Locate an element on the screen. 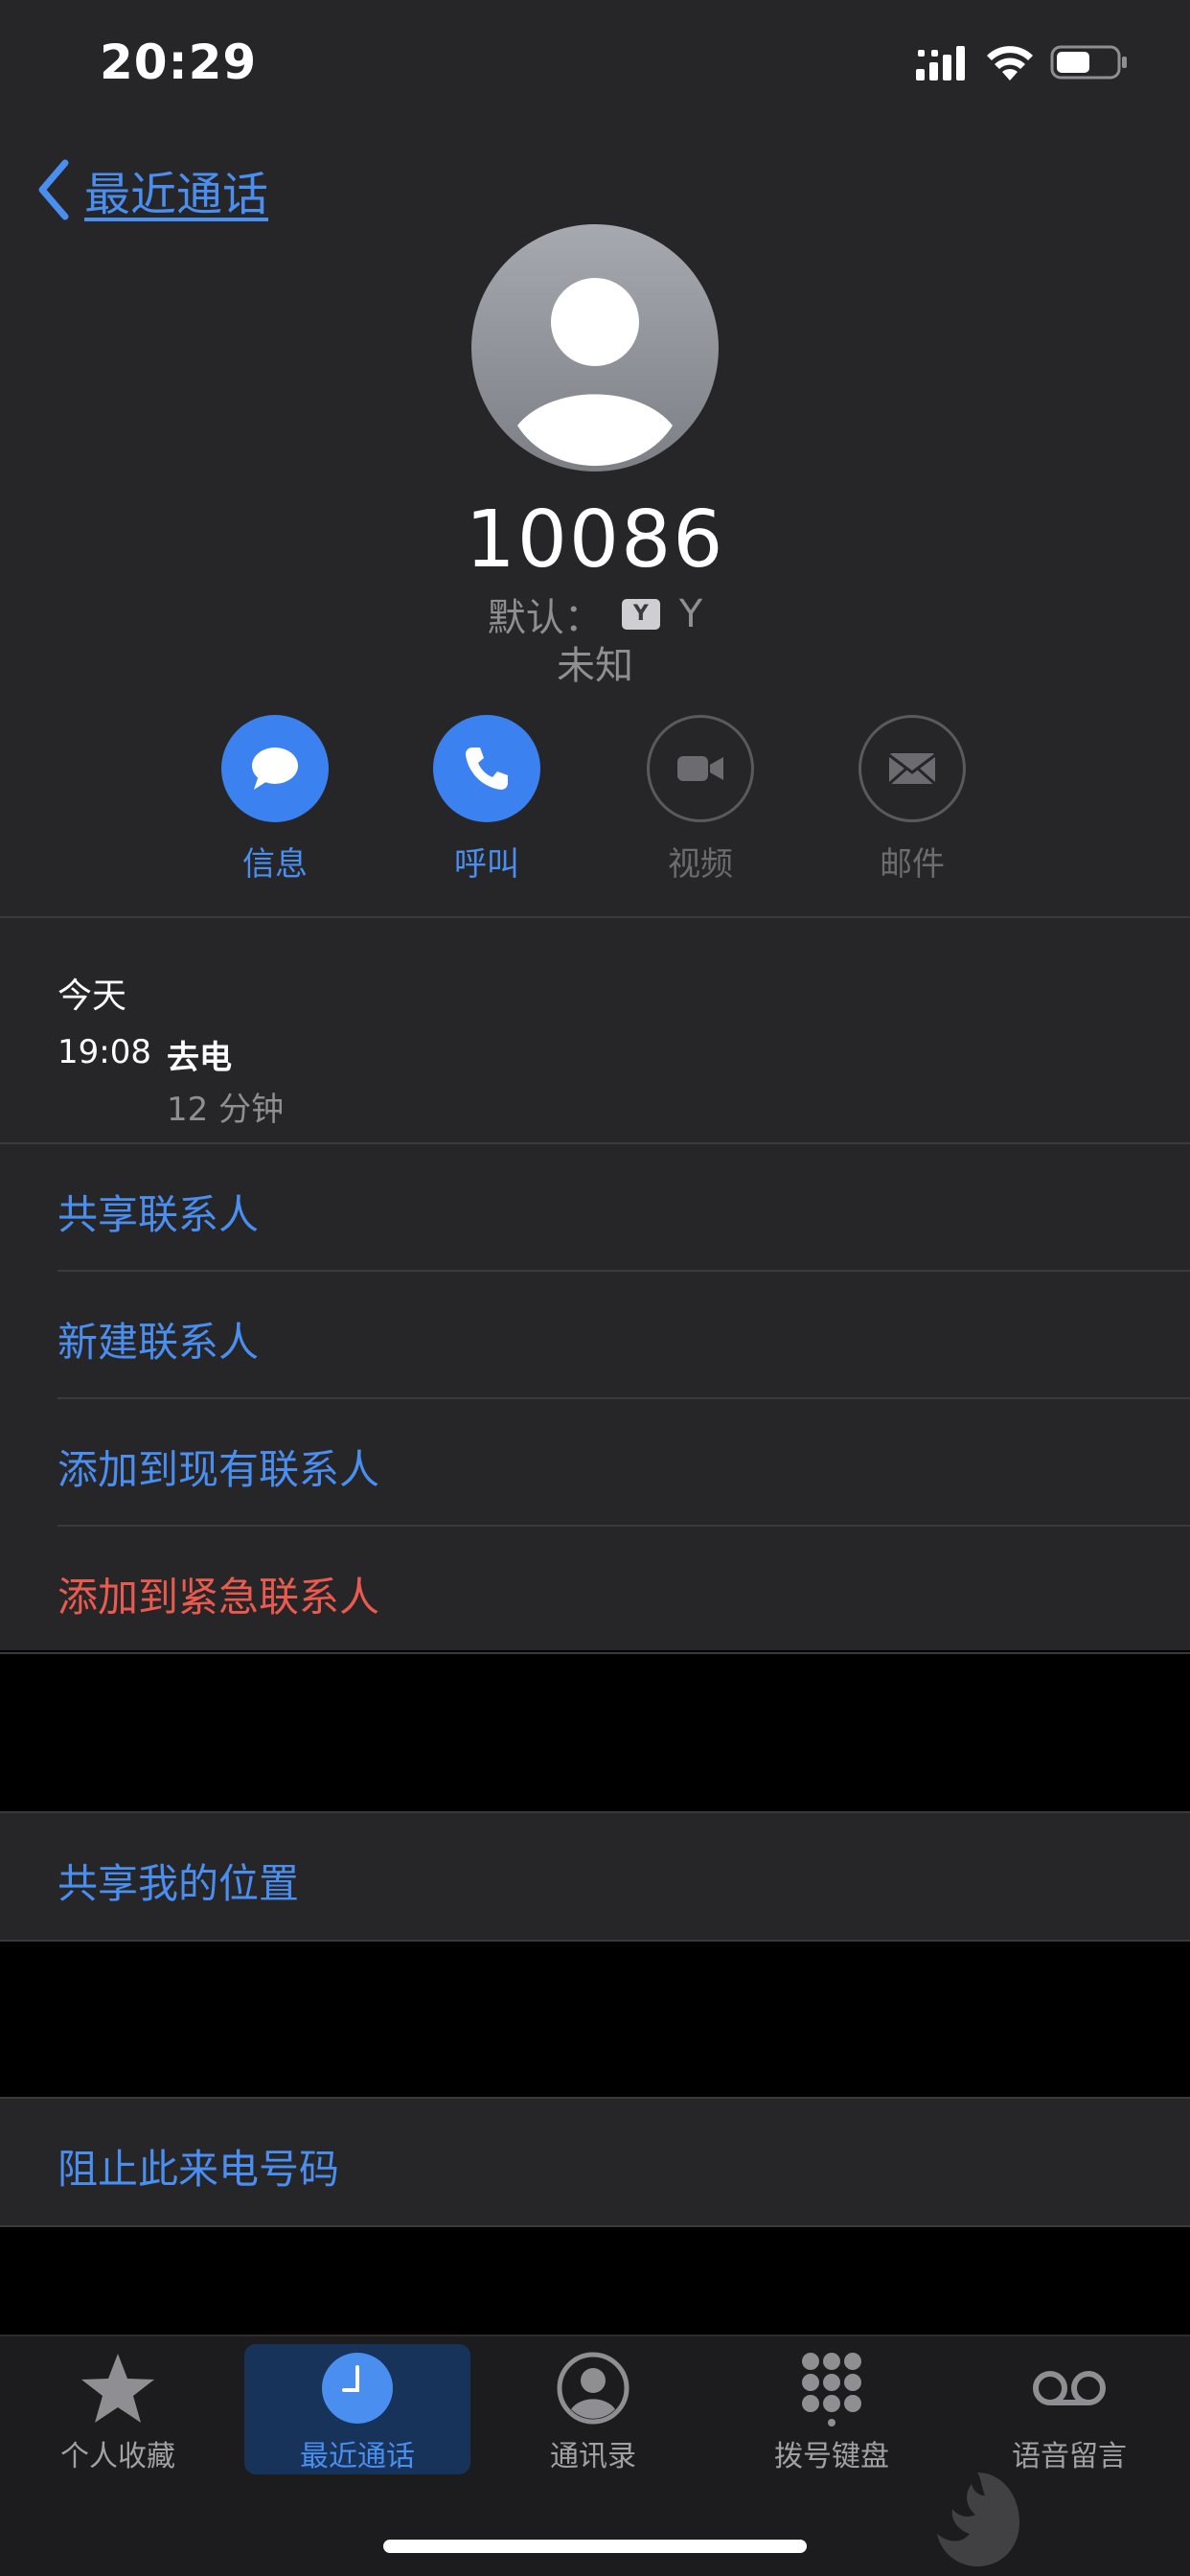  watermark-logo-icon is located at coordinates (978, 2519).